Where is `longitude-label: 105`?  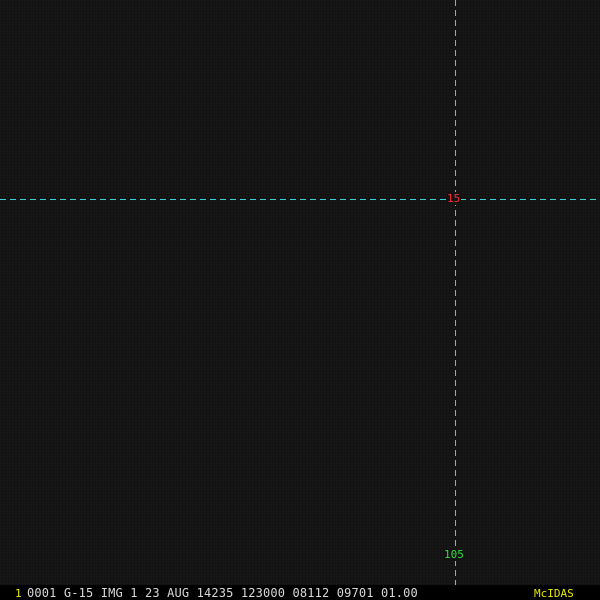
longitude-label: 105 is located at coordinates (454, 554).